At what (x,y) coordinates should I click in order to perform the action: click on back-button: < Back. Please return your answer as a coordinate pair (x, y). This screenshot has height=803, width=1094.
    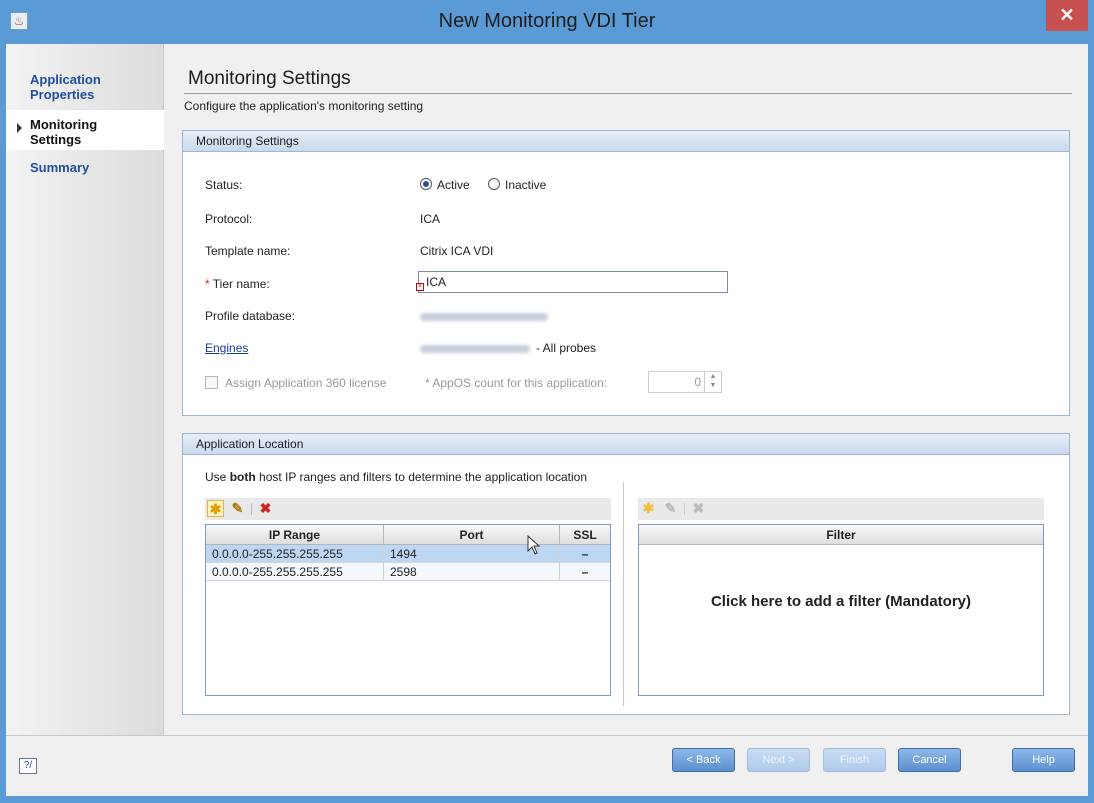
    Looking at the image, I should click on (703, 760).